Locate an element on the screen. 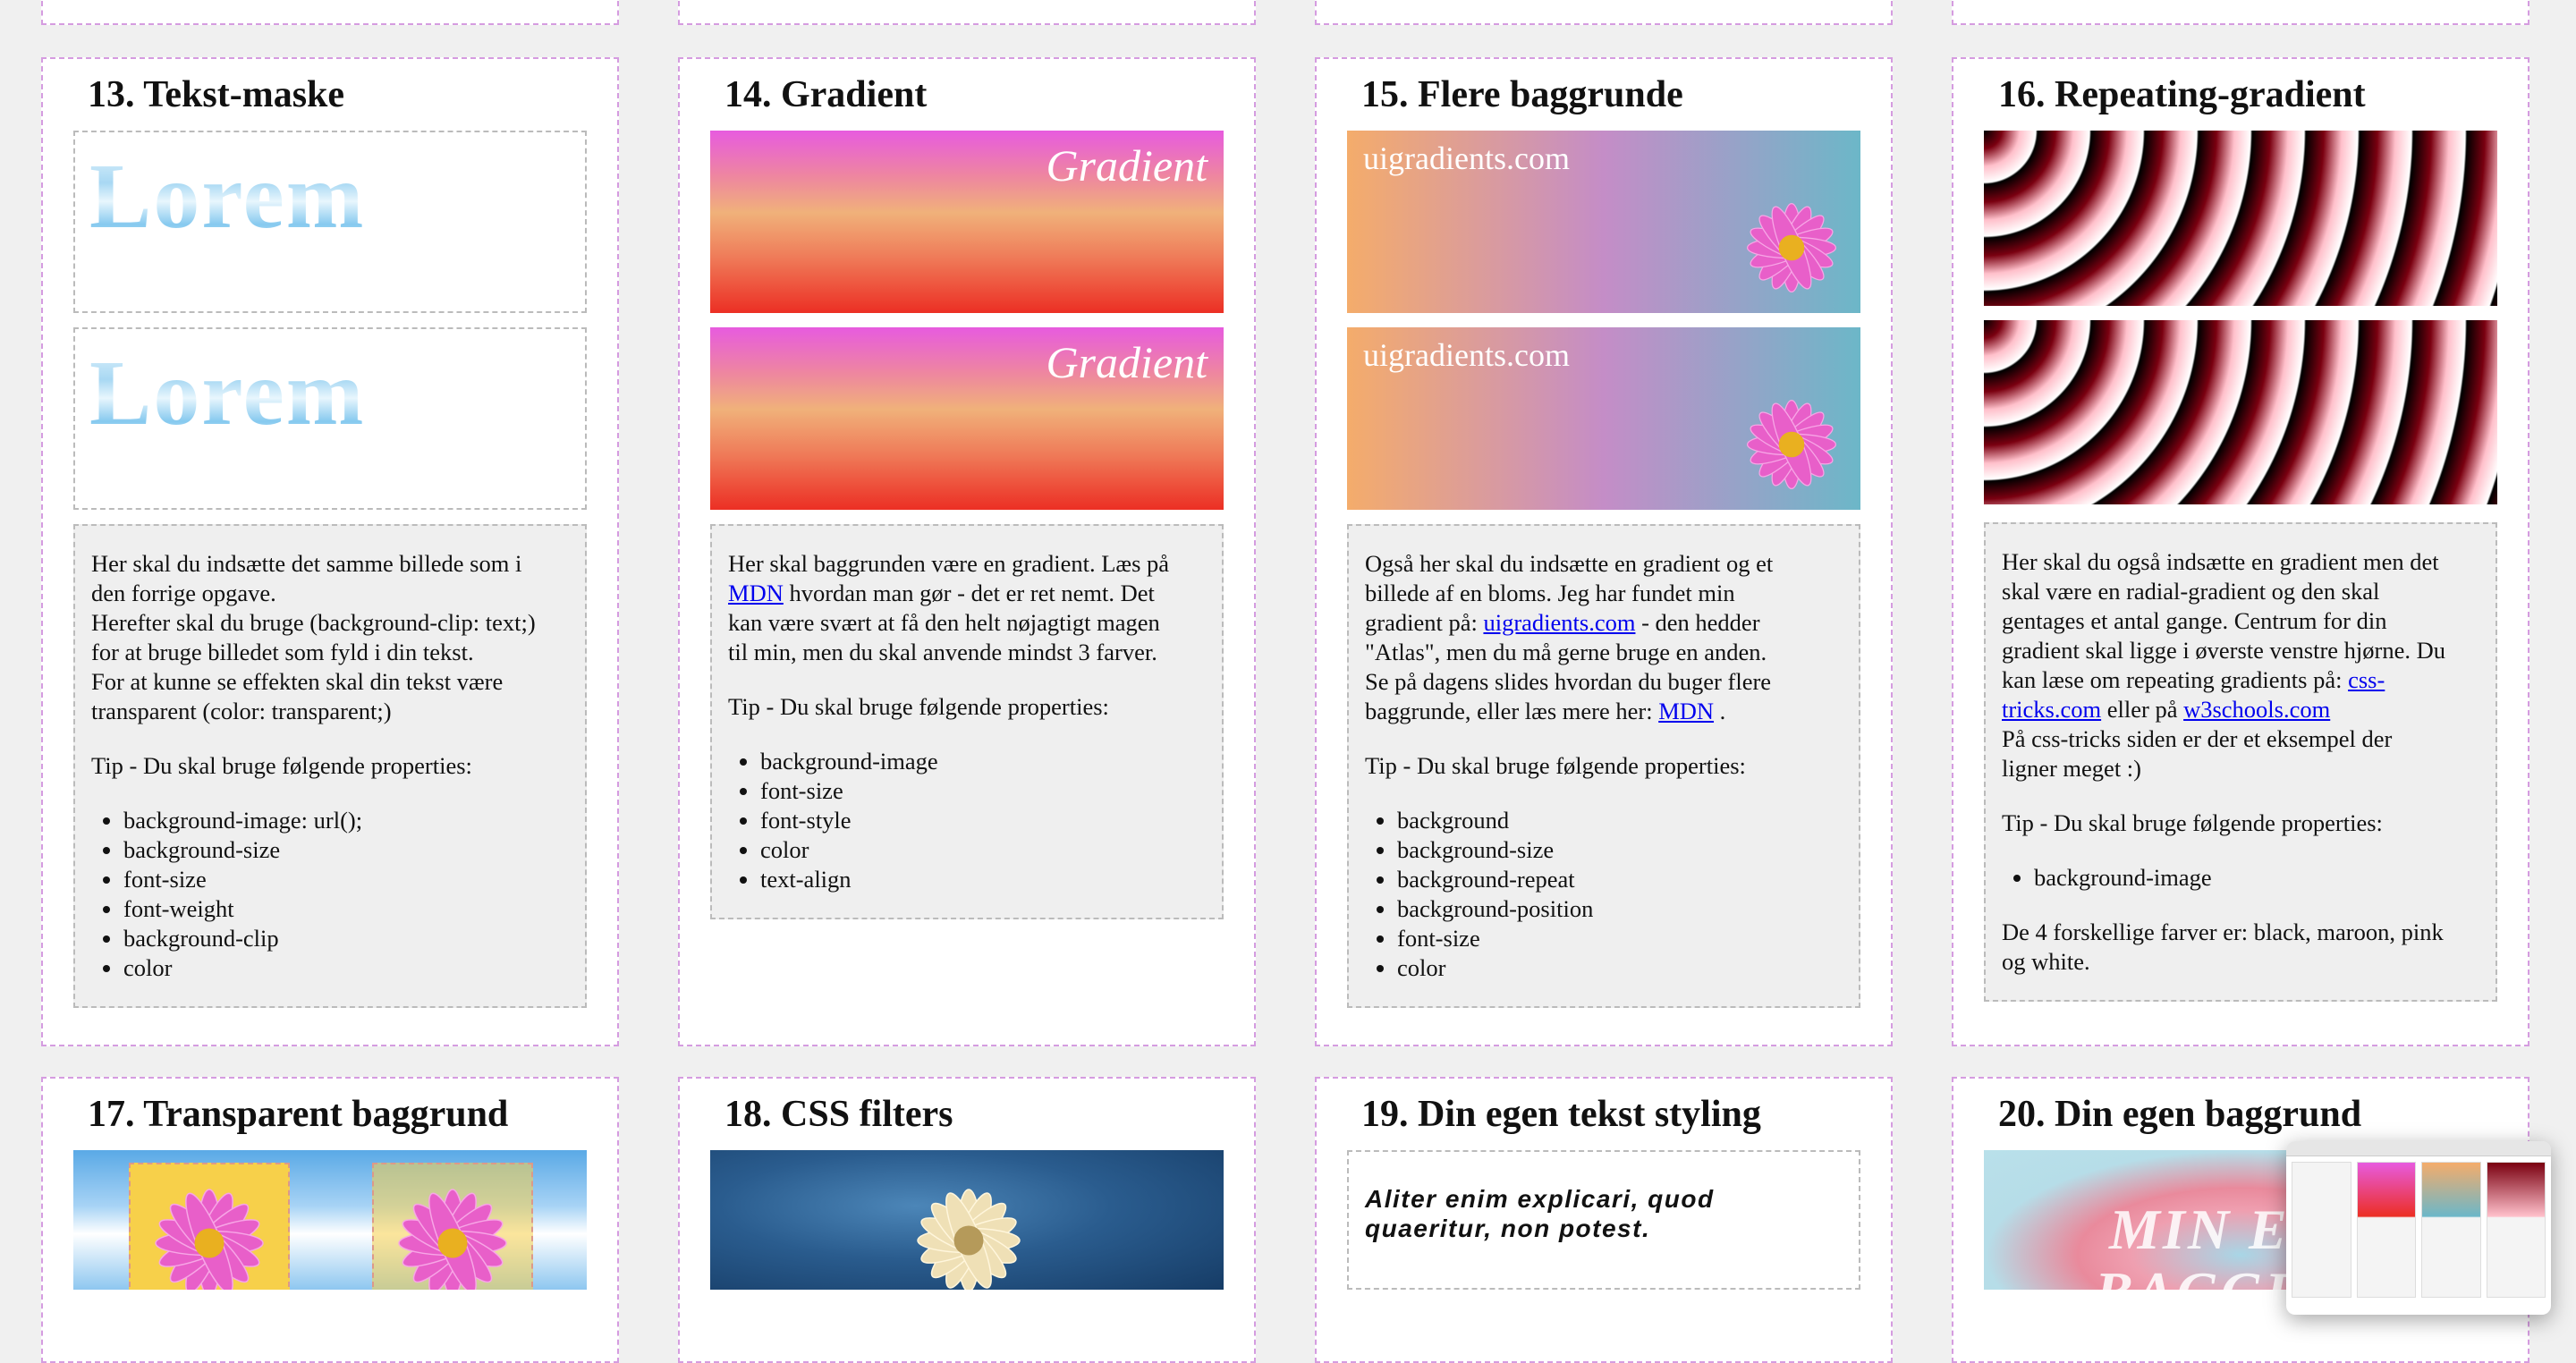 This screenshot has width=2576, height=1363. flower-square-opaque is located at coordinates (209, 1226).